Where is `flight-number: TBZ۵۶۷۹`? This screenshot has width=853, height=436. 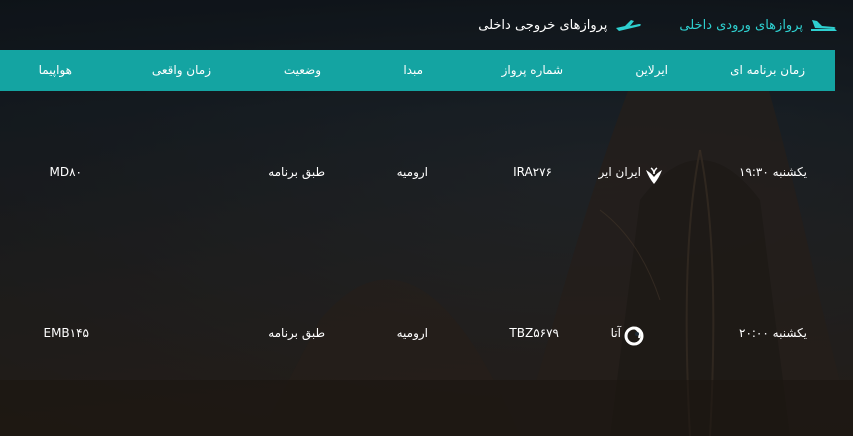
flight-number: TBZ۵۶۷۹ is located at coordinates (534, 333).